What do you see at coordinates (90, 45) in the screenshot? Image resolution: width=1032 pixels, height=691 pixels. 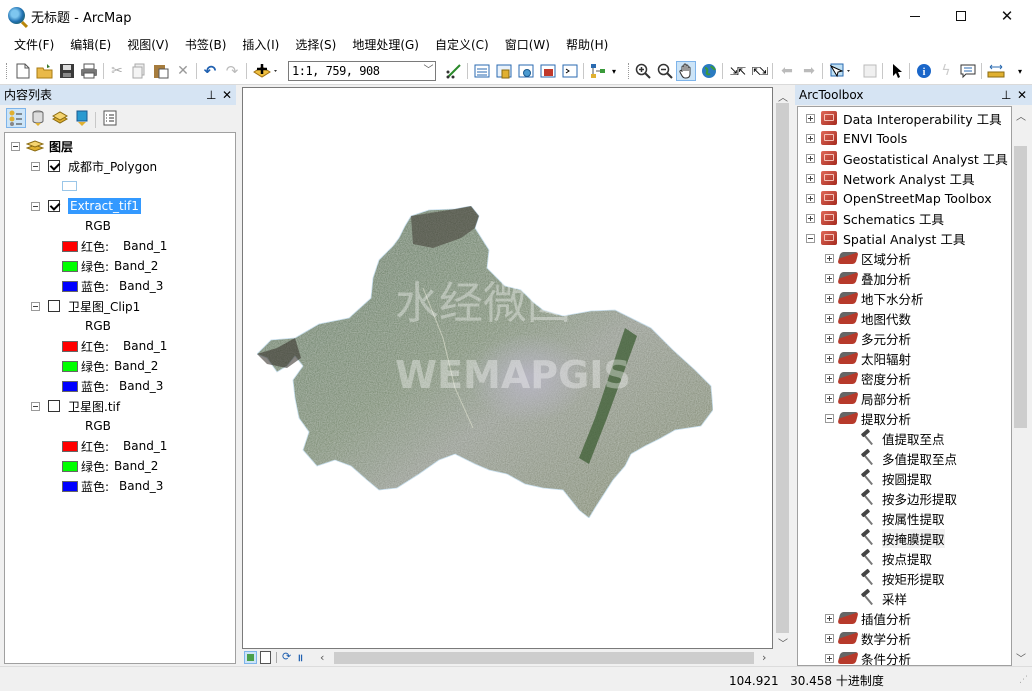 I see `menu-edit: 编辑(E)` at bounding box center [90, 45].